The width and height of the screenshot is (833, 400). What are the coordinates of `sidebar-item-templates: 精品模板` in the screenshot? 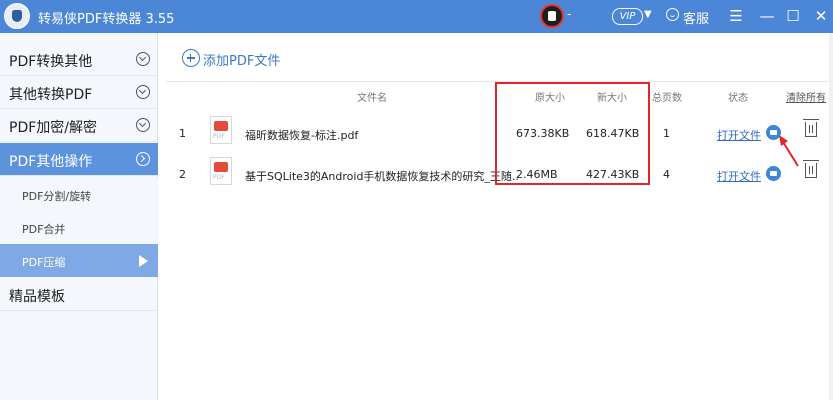 It's located at (79, 294).